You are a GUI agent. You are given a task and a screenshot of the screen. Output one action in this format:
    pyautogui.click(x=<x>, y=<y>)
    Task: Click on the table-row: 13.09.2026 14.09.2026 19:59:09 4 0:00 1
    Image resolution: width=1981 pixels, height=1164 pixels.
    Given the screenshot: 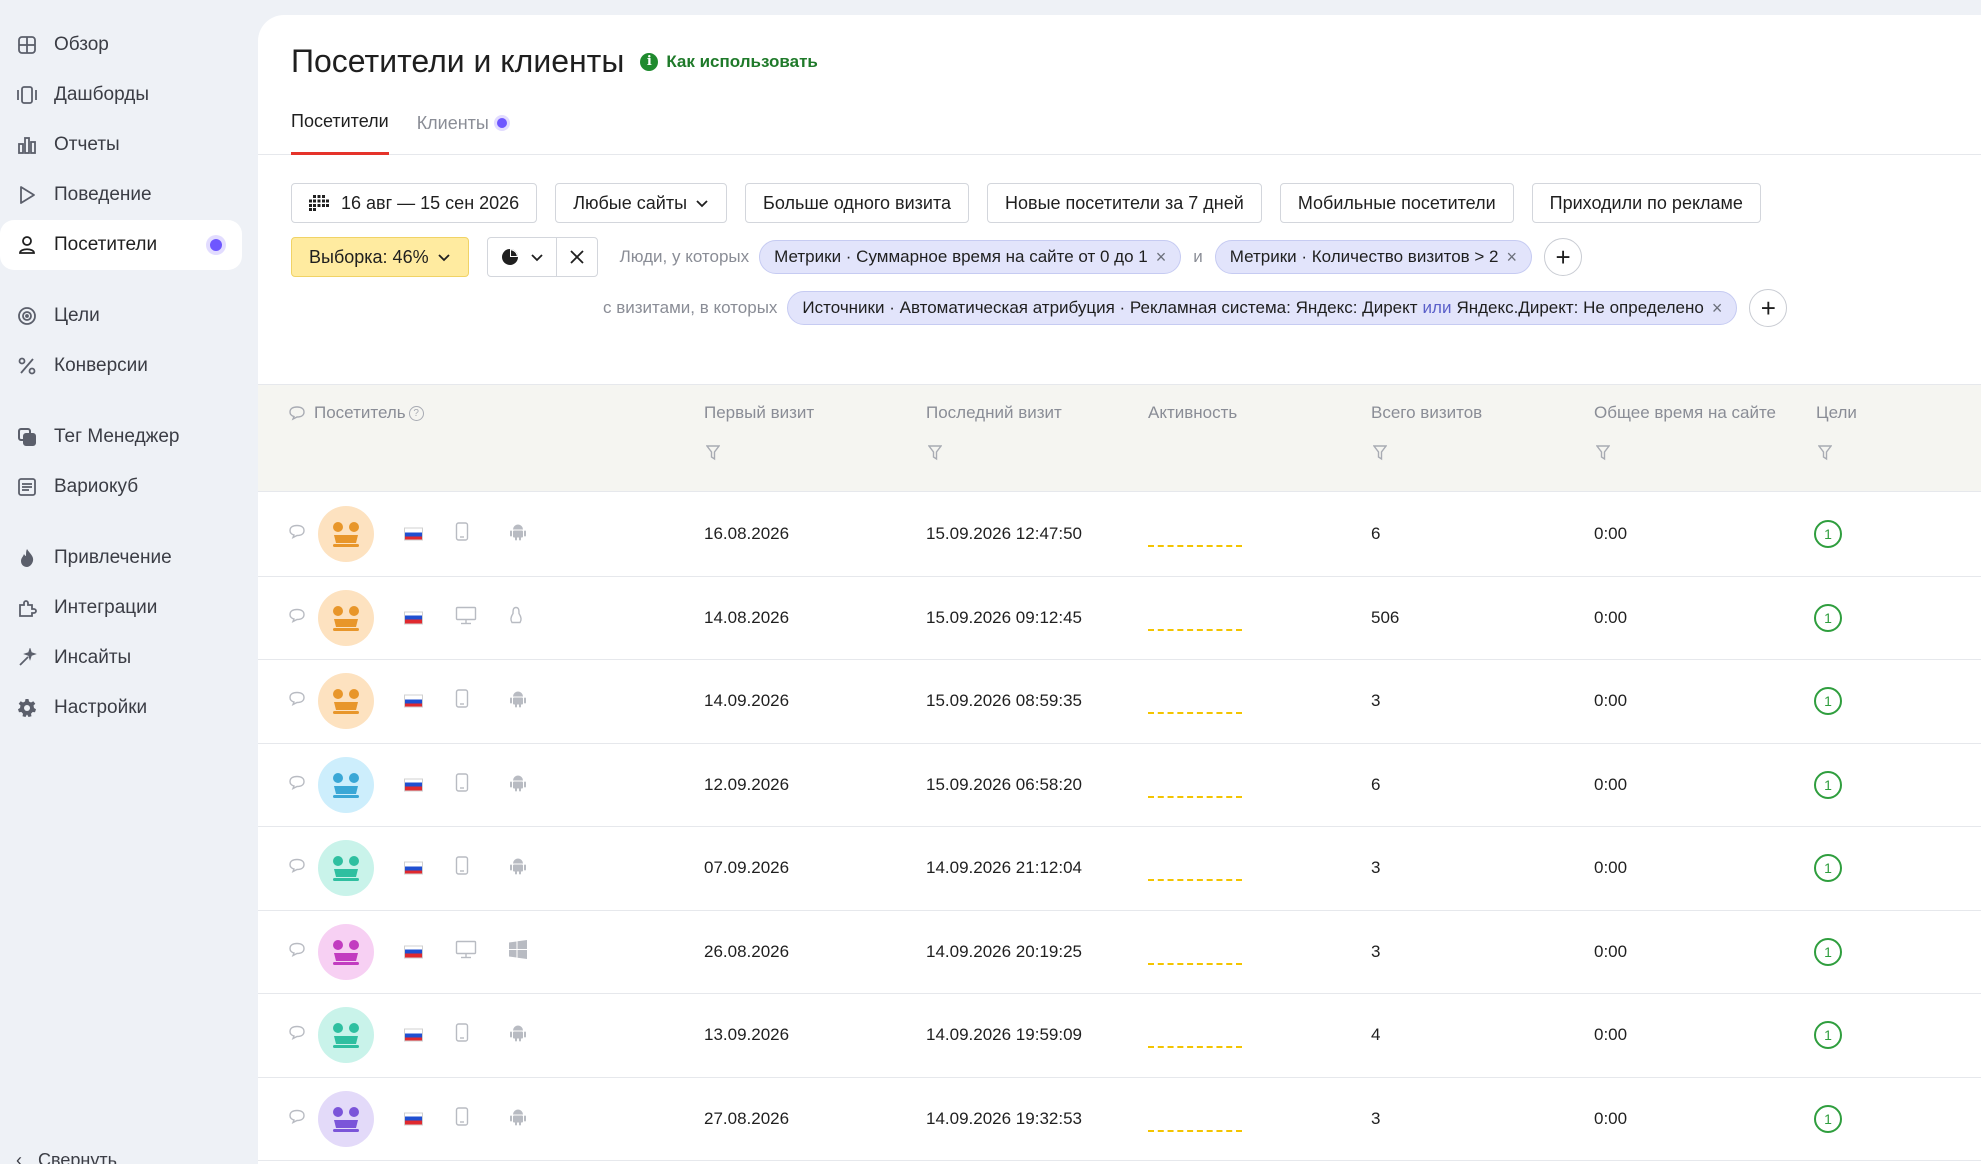 What is the action you would take?
    pyautogui.click(x=1119, y=1036)
    